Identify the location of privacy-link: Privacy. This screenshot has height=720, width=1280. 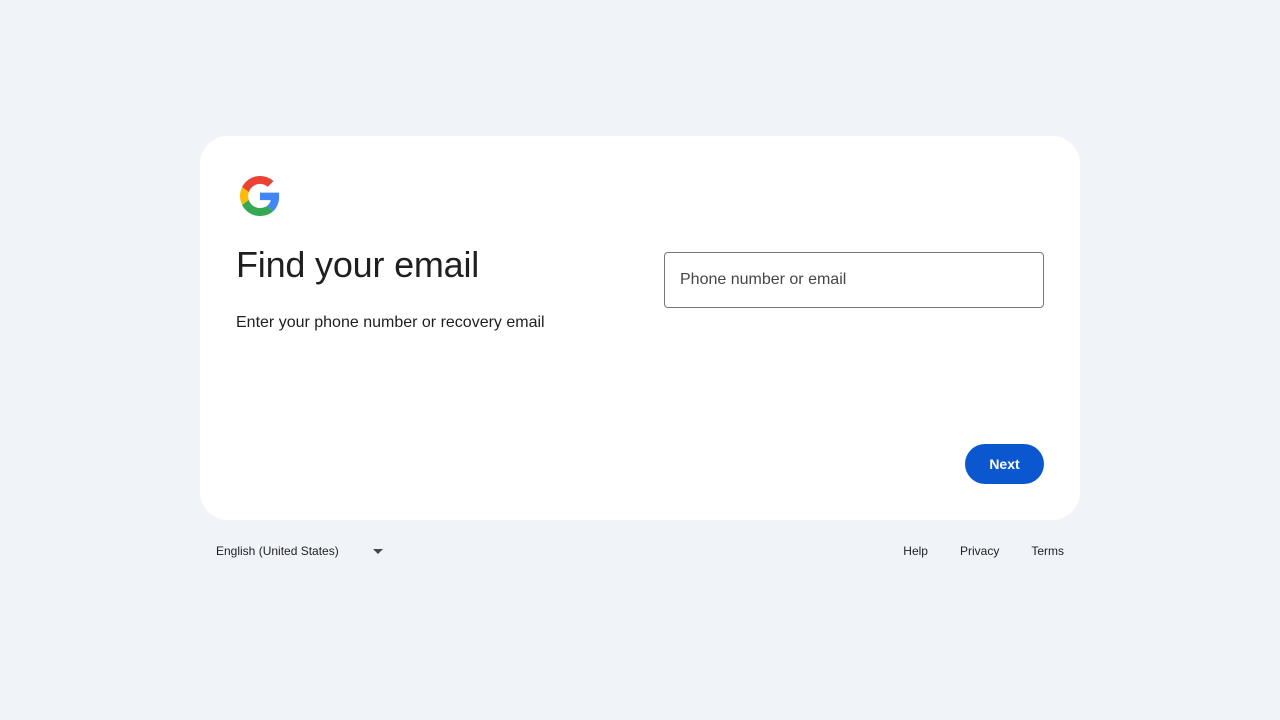
(979, 551).